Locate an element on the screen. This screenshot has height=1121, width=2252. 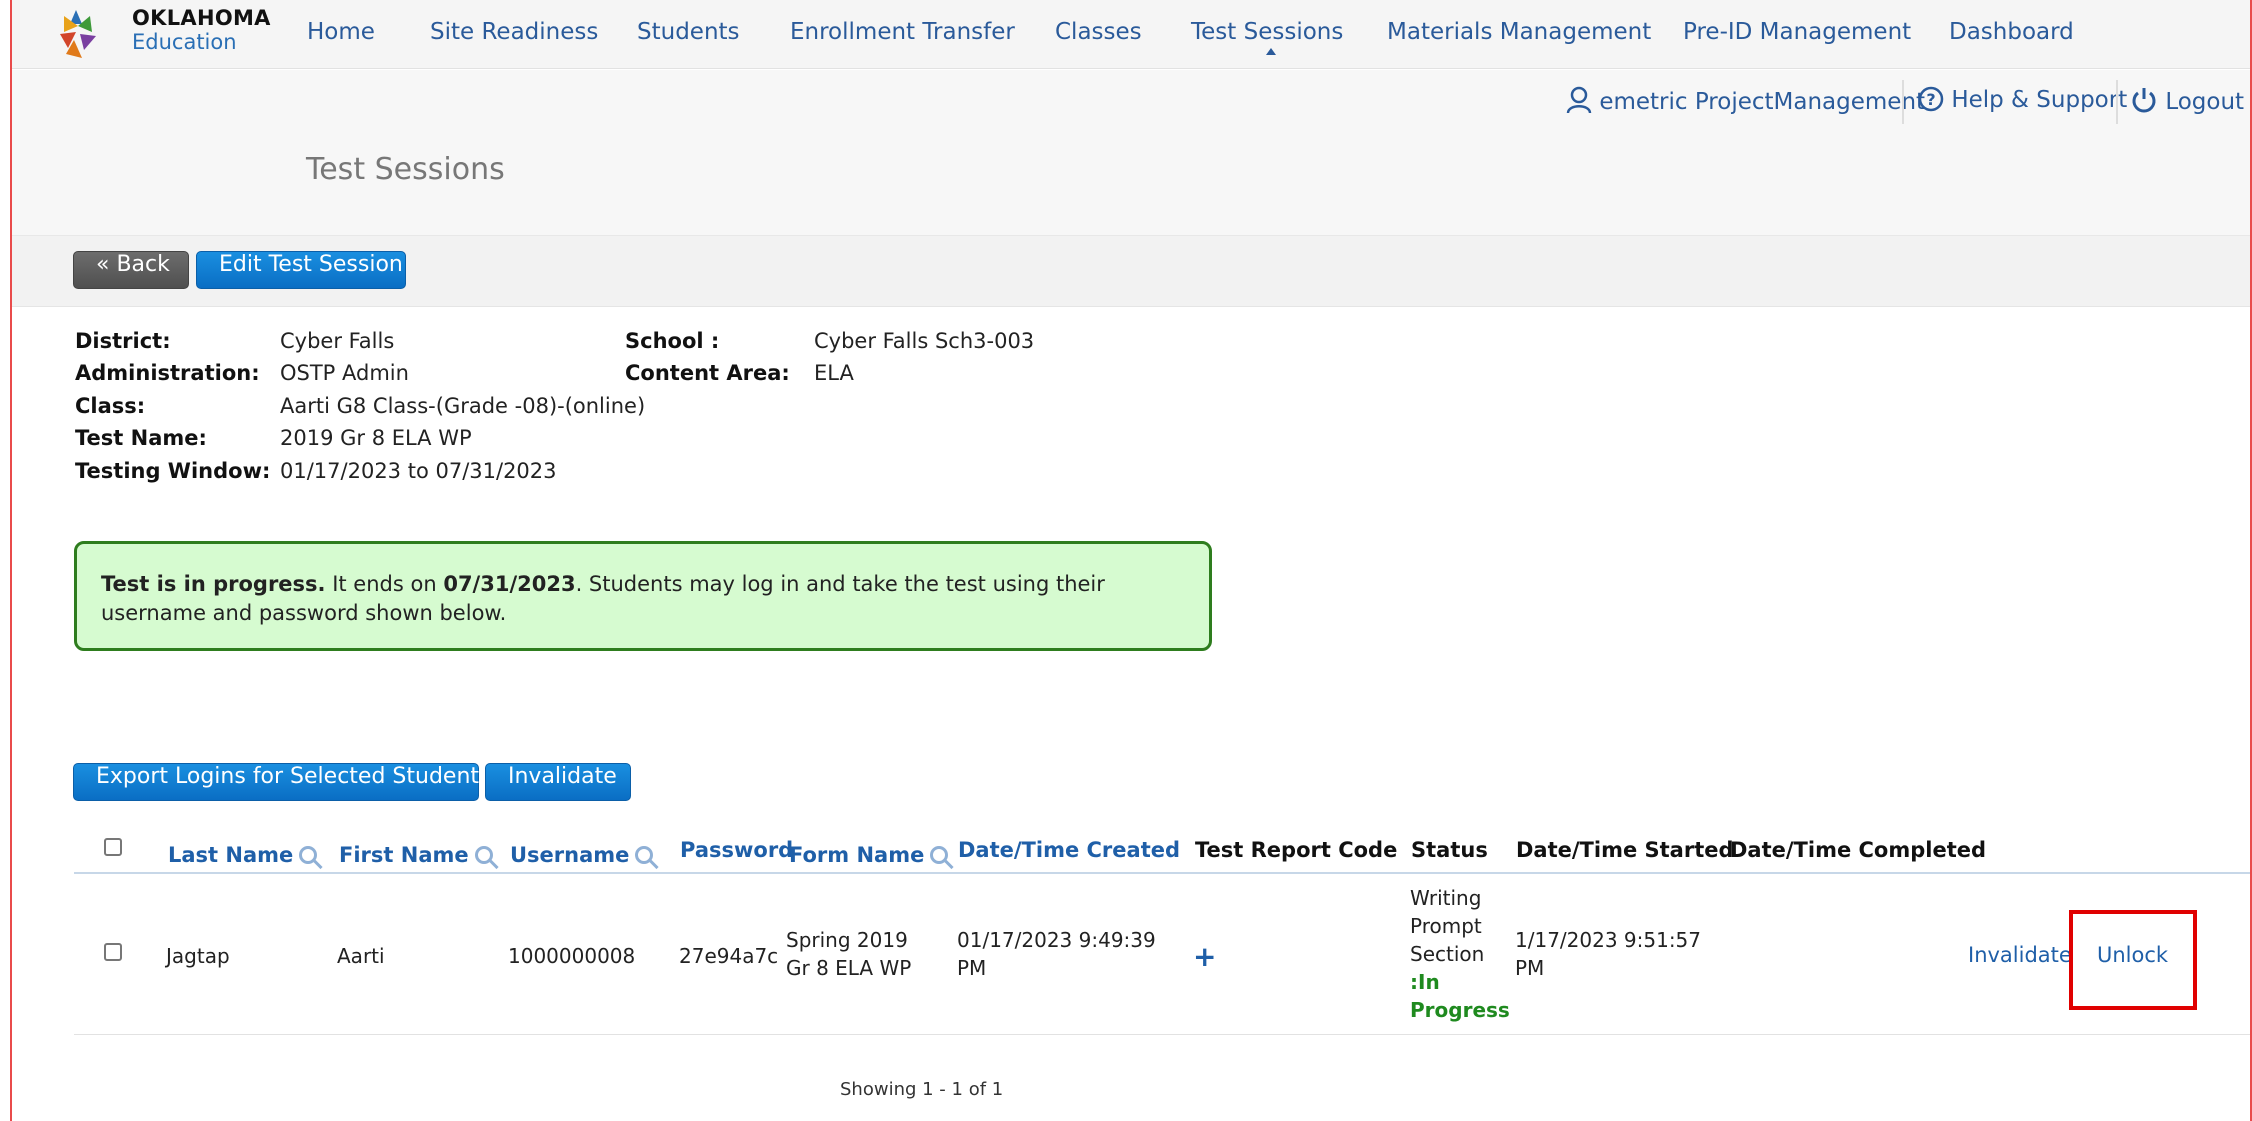
user-menu: emetric ProjectManagement is located at coordinates (1745, 100).